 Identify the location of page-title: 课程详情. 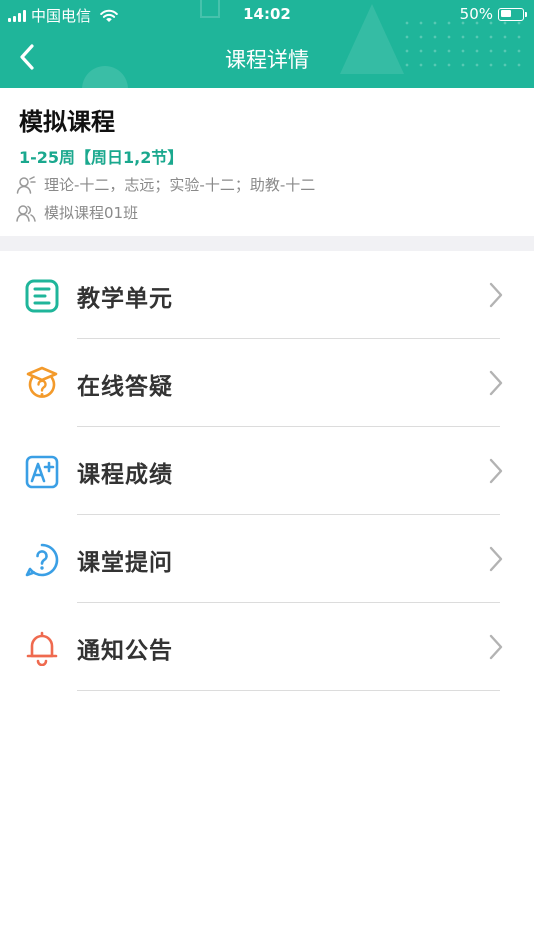
(267, 60).